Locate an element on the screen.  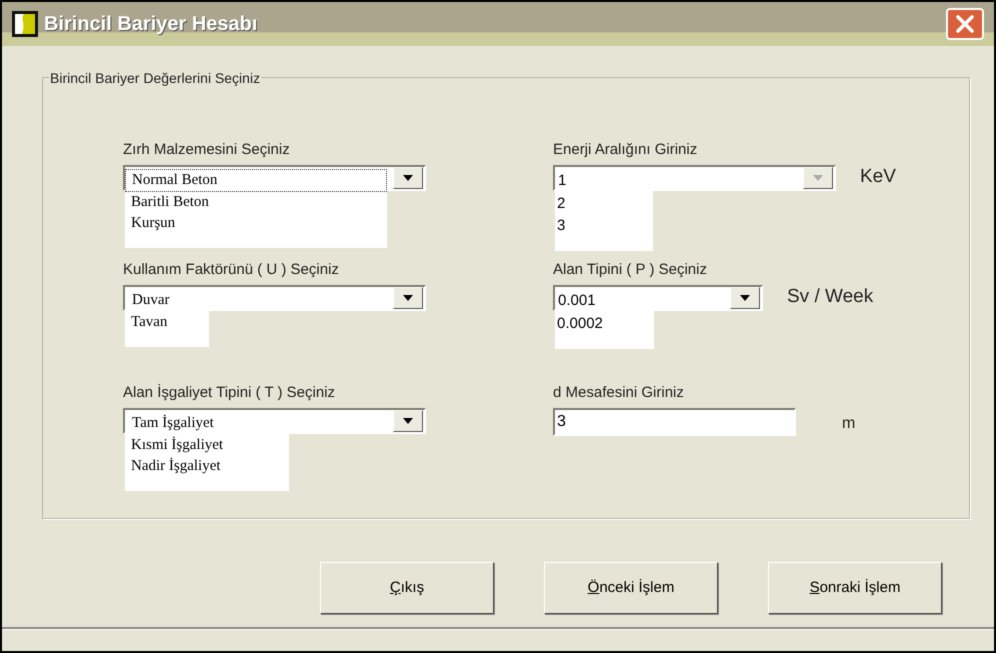
list-item: Tavan is located at coordinates (167, 322).